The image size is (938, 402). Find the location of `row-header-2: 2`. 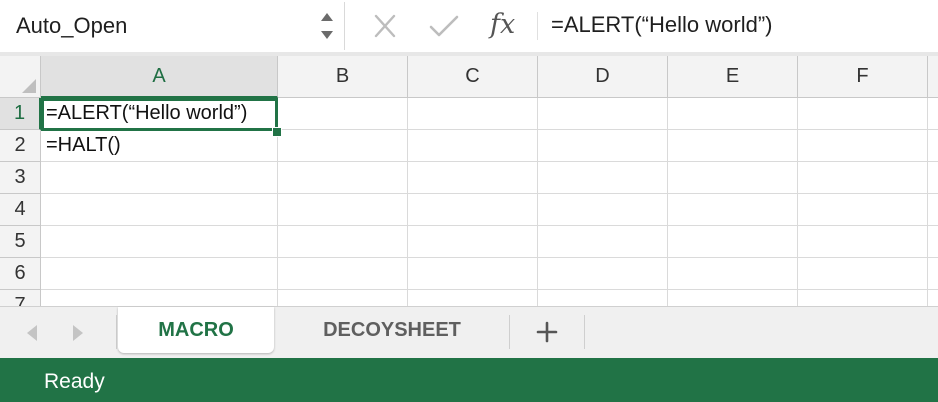

row-header-2: 2 is located at coordinates (20, 146).